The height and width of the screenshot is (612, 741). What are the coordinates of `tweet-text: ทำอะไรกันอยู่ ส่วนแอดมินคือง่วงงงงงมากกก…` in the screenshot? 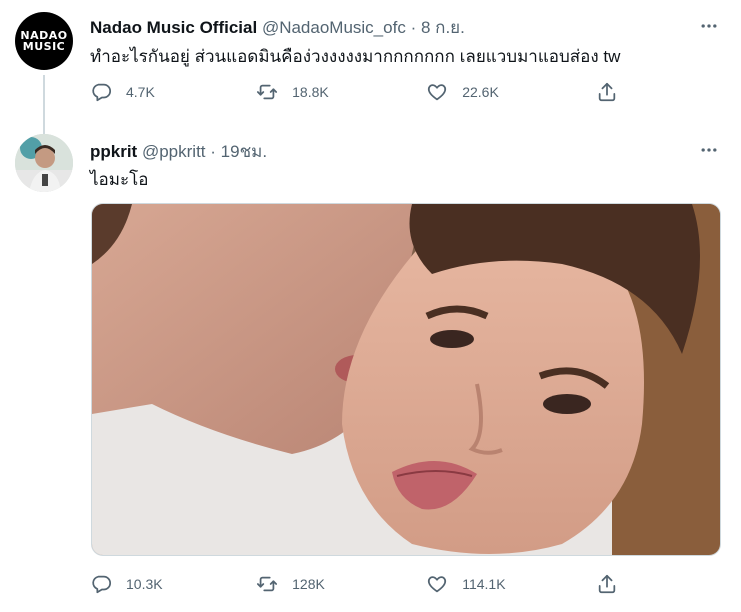 It's located at (355, 56).